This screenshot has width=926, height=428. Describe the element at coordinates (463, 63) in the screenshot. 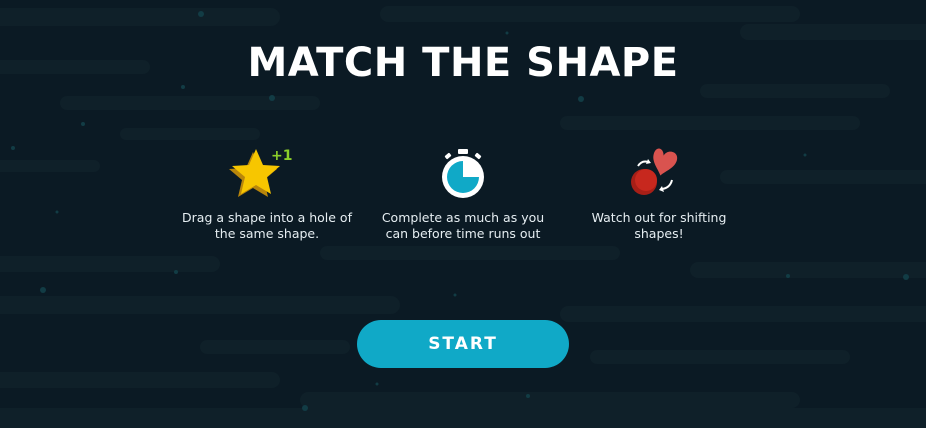

I see `game-title: MATCH THE SHAPE` at that location.